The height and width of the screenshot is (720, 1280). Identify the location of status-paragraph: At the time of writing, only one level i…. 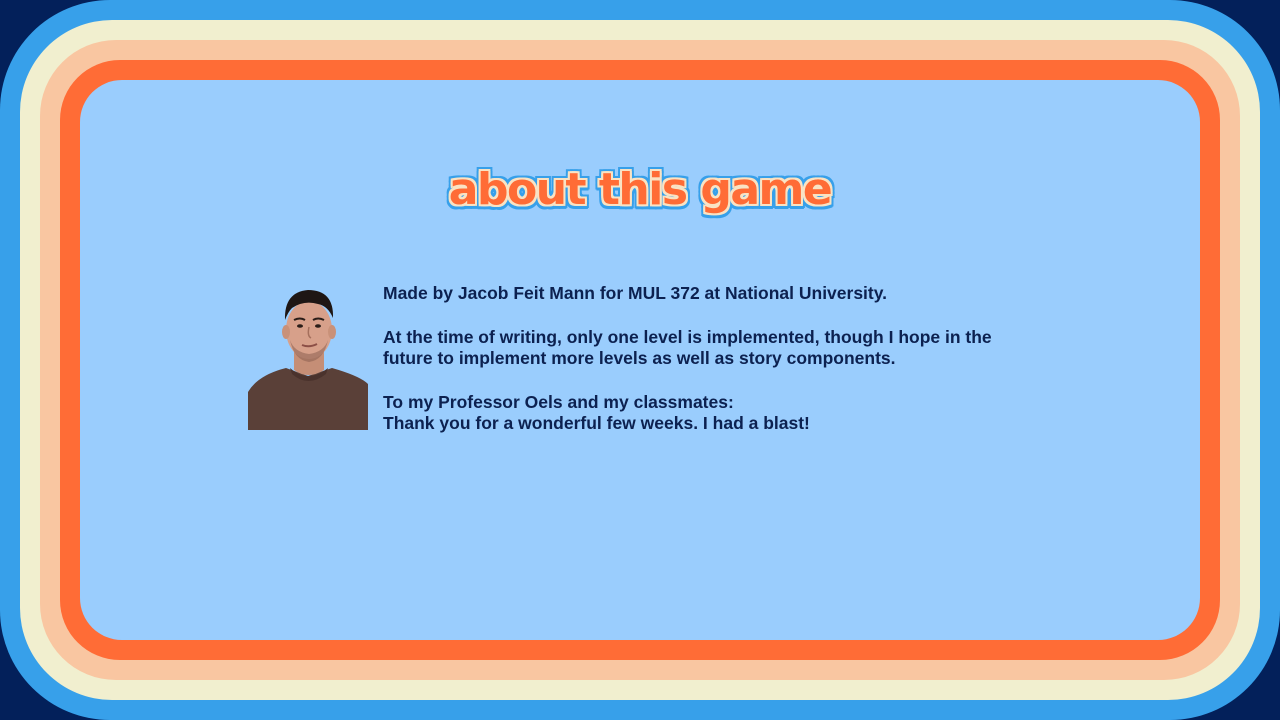
(743, 348).